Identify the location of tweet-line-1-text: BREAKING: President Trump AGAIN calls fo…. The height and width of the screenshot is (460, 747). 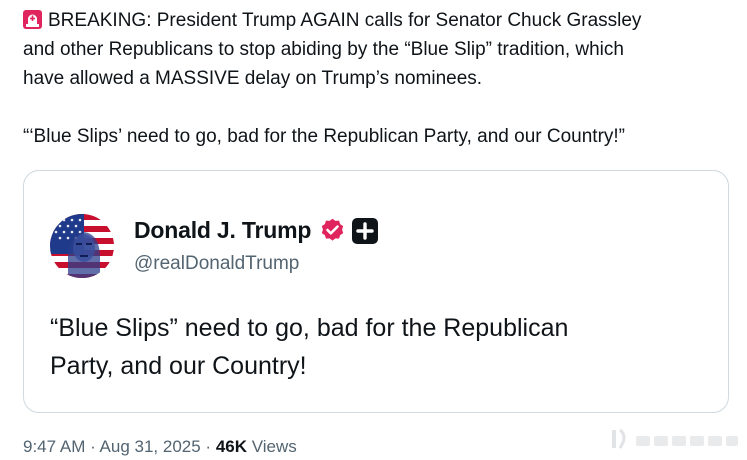
(345, 20).